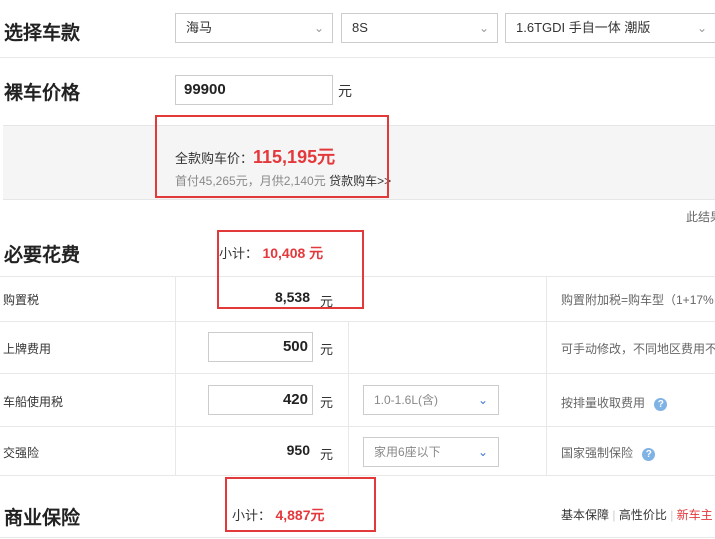  I want to click on series-select-value: 8S, so click(360, 27).